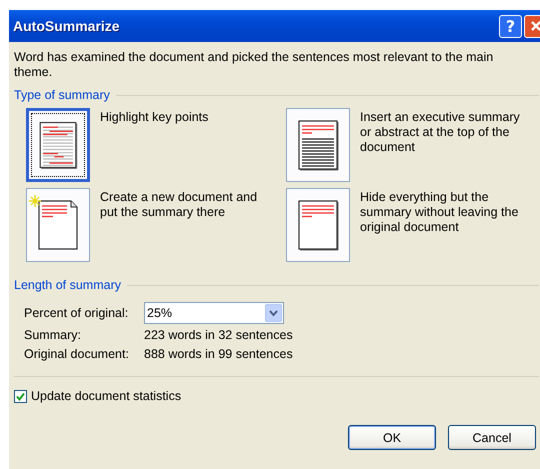 This screenshot has width=540, height=469. I want to click on stat-value: 223 words in 32 sentences, so click(218, 335).